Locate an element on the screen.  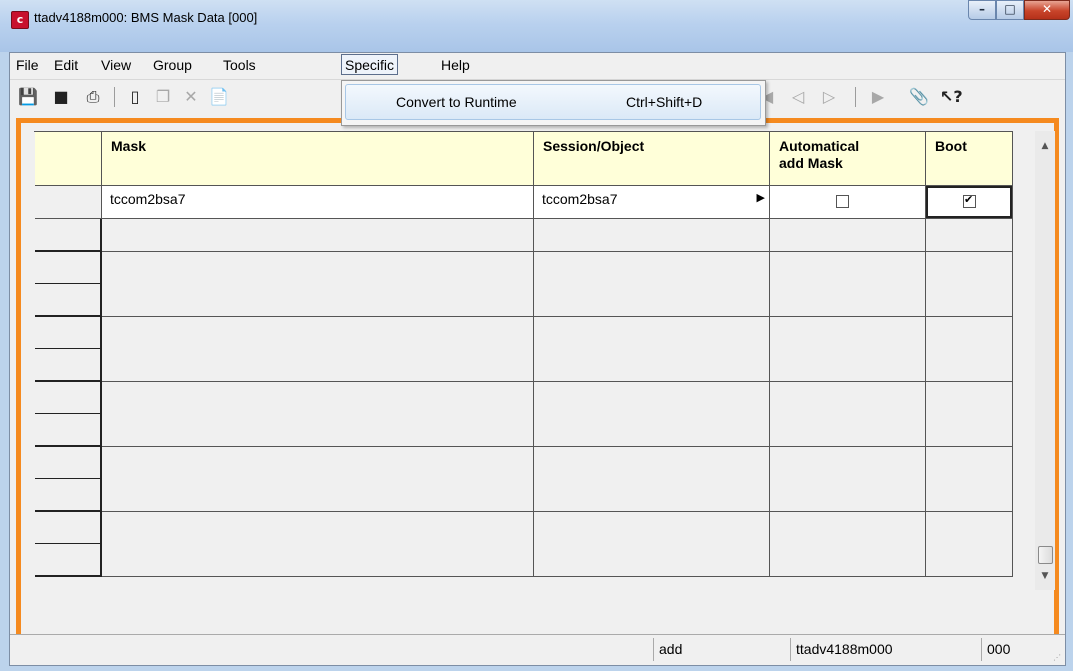
toolbar-separator is located at coordinates (114, 97).